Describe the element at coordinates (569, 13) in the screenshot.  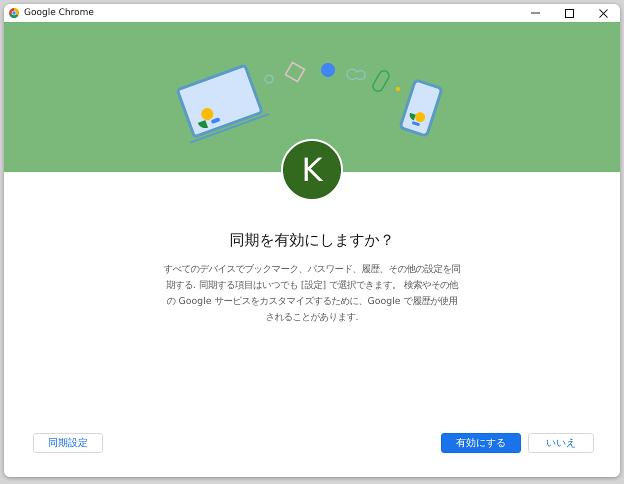
I see `maximize-icon` at that location.